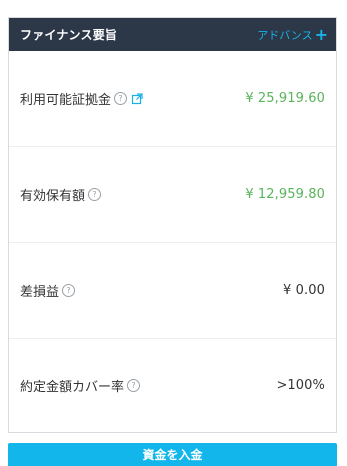 The height and width of the screenshot is (466, 347). Describe the element at coordinates (53, 196) in the screenshot. I see `row-label: 有効保有額` at that location.